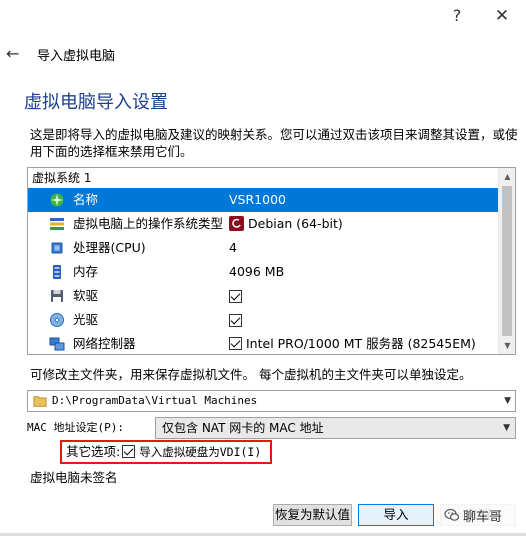 The width and height of the screenshot is (526, 536). What do you see at coordinates (40, 401) in the screenshot?
I see `folder-icon` at bounding box center [40, 401].